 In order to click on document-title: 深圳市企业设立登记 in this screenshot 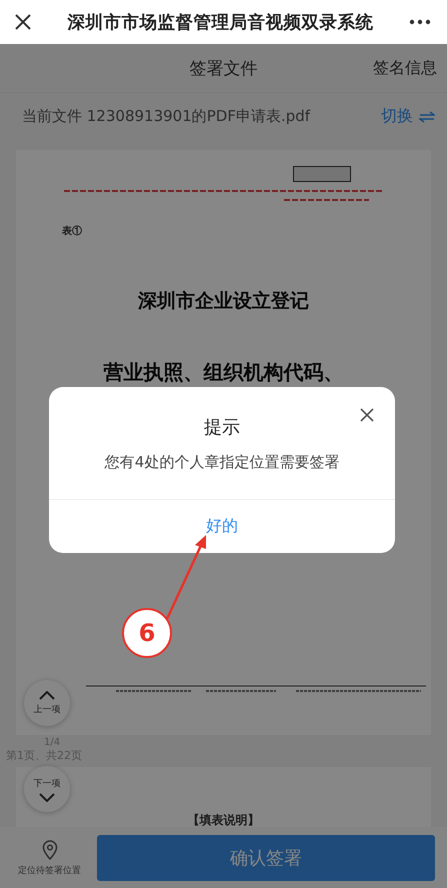, I will do `click(223, 301)`.